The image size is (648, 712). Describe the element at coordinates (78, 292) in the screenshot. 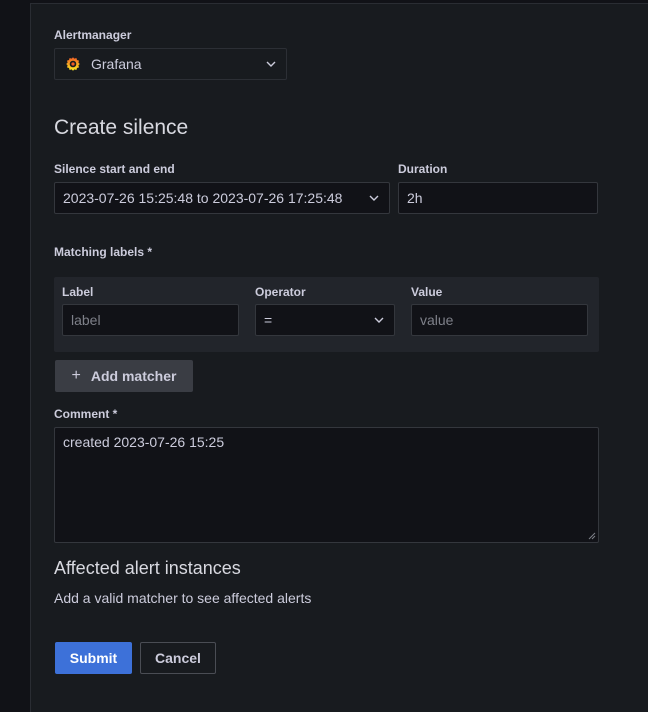

I see `matcher-label-column: Label` at that location.